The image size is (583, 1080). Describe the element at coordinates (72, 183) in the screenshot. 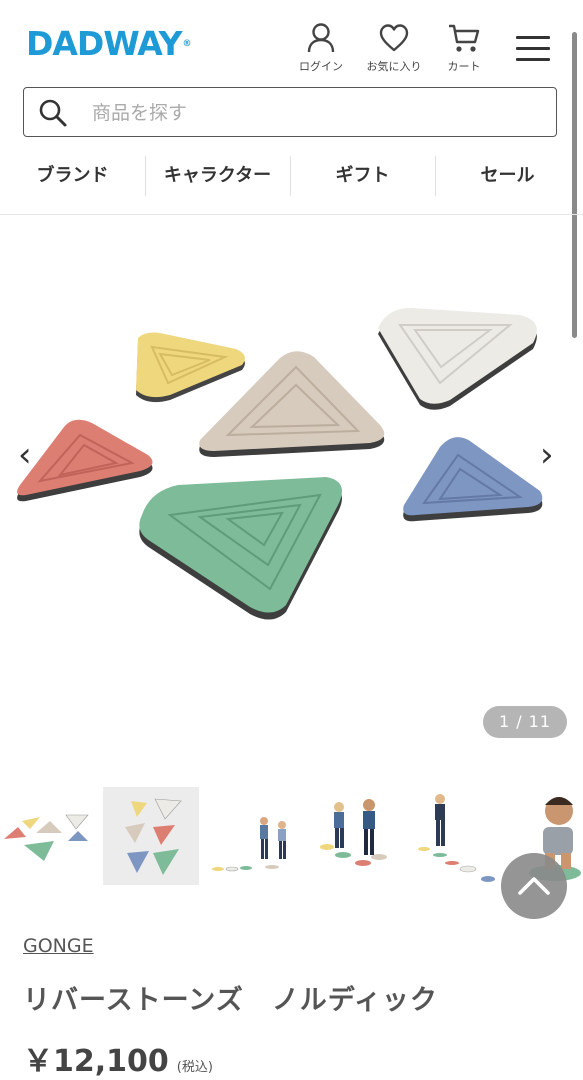

I see `nav-item-brand: ブランド` at that location.